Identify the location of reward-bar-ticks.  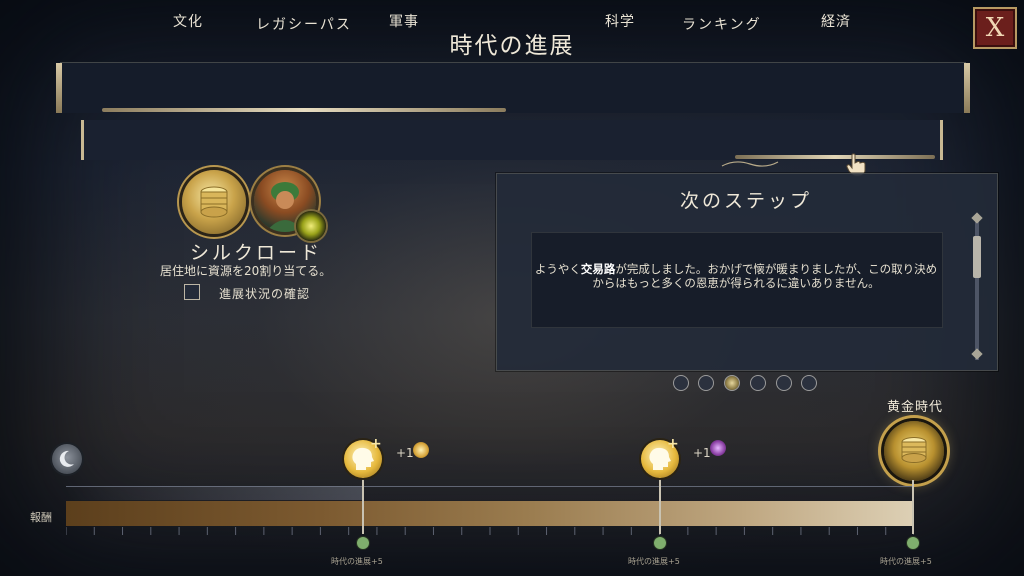
(490, 531).